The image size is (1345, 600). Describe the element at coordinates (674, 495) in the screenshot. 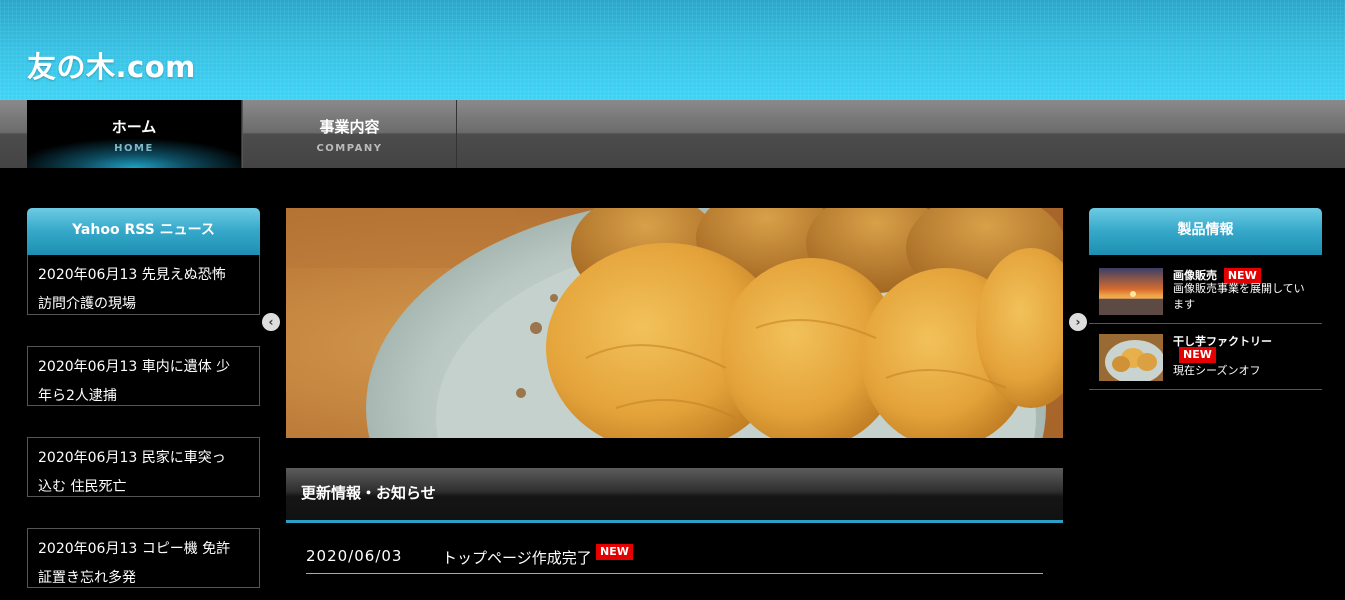

I see `news-section-title: 更新情報・お知らせ` at that location.